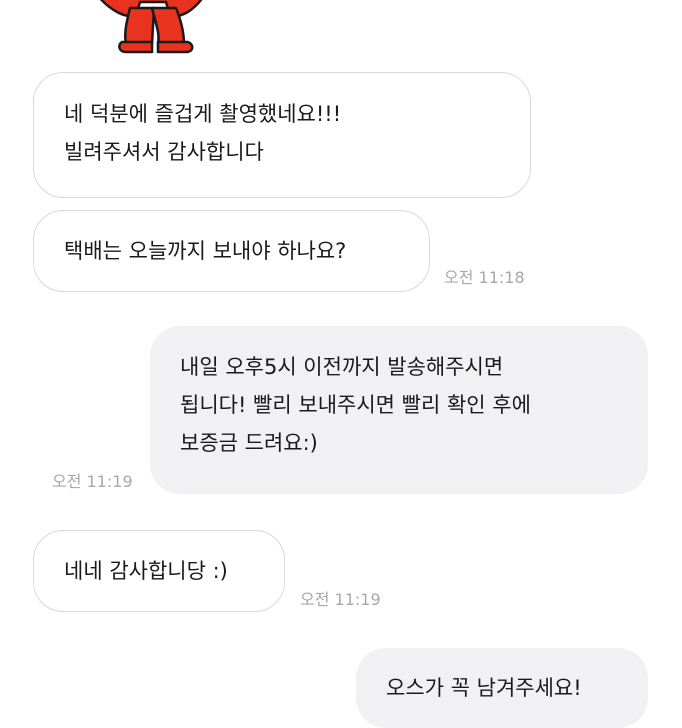 This screenshot has width=682, height=728. What do you see at coordinates (146, 571) in the screenshot?
I see `message-text-line: 네네 감사합니당 :)` at bounding box center [146, 571].